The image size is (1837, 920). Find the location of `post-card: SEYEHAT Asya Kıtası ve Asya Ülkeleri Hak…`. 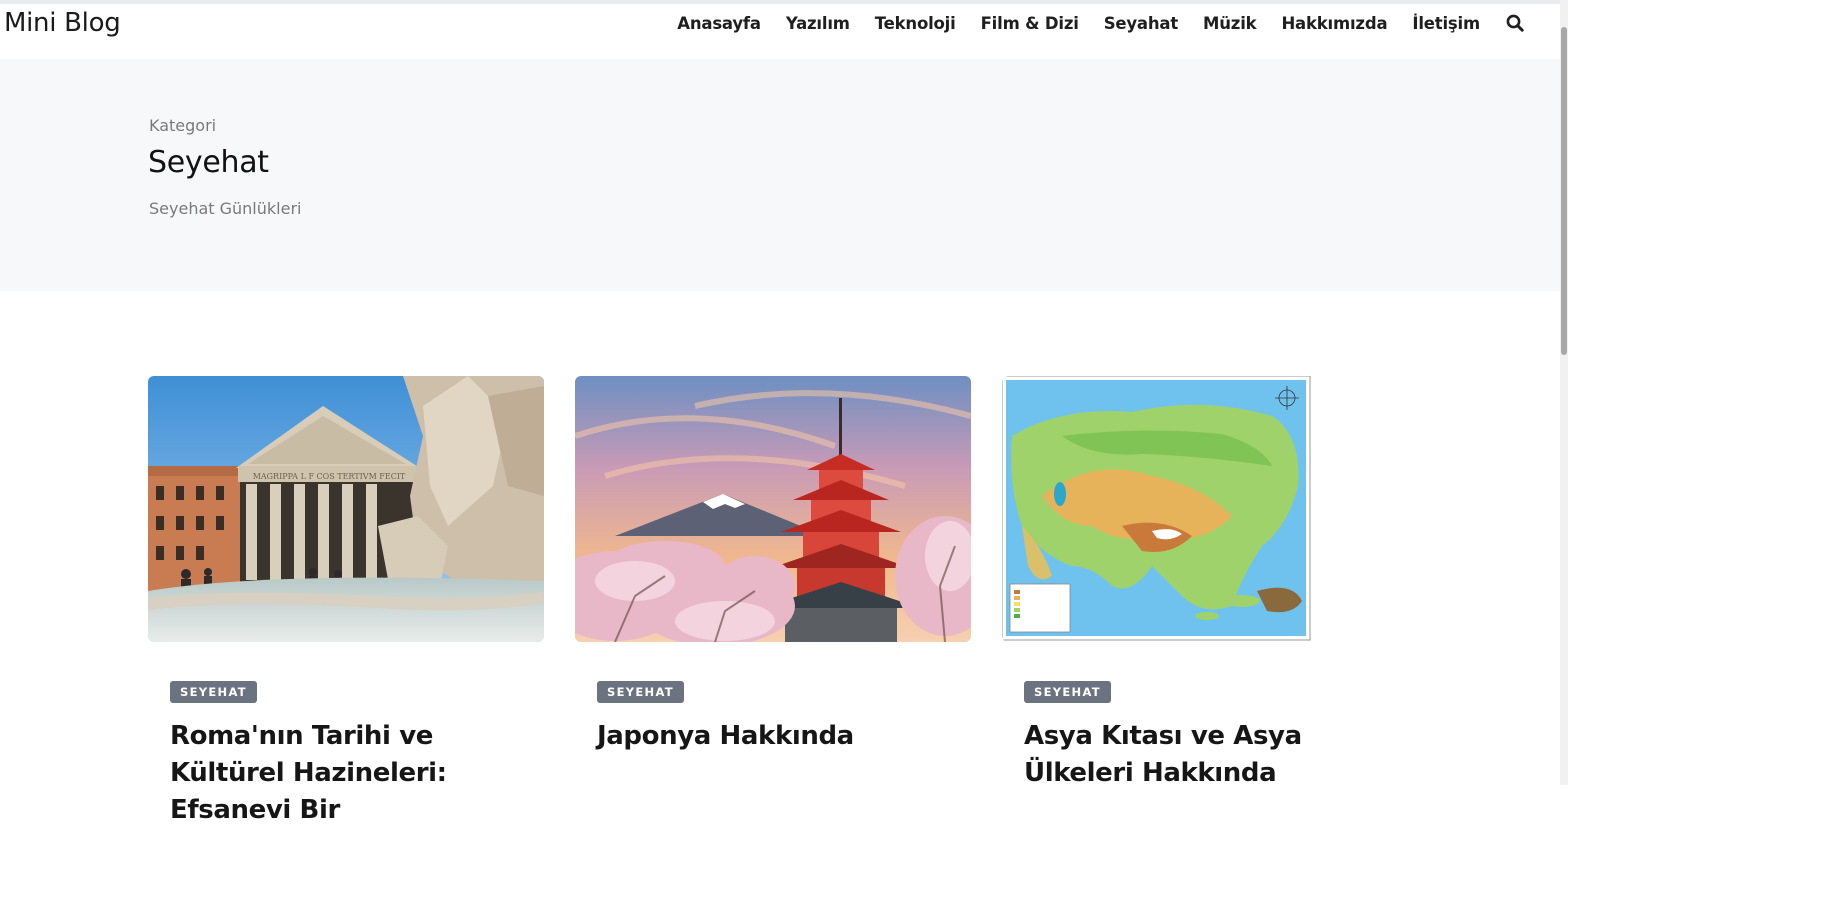

post-card: SEYEHAT Asya Kıtası ve Asya Ülkeleri Hak… is located at coordinates (1200, 582).